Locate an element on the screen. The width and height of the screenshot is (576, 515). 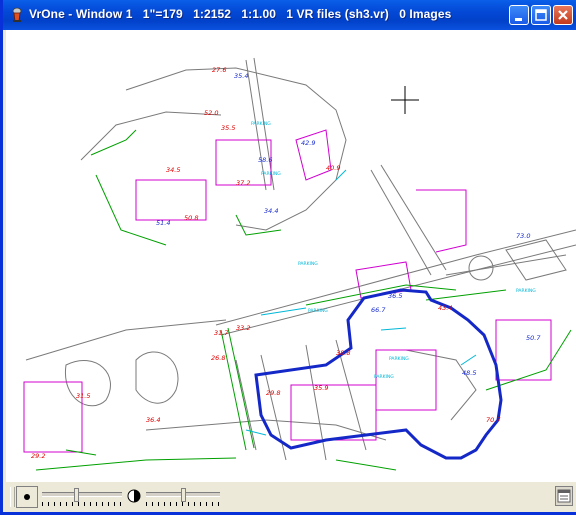
minimize-icon is located at coordinates (518, 19).